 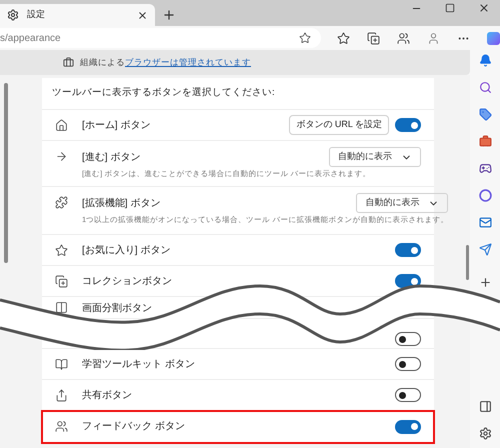 I want to click on row-label: 共有ボタン, so click(x=107, y=395).